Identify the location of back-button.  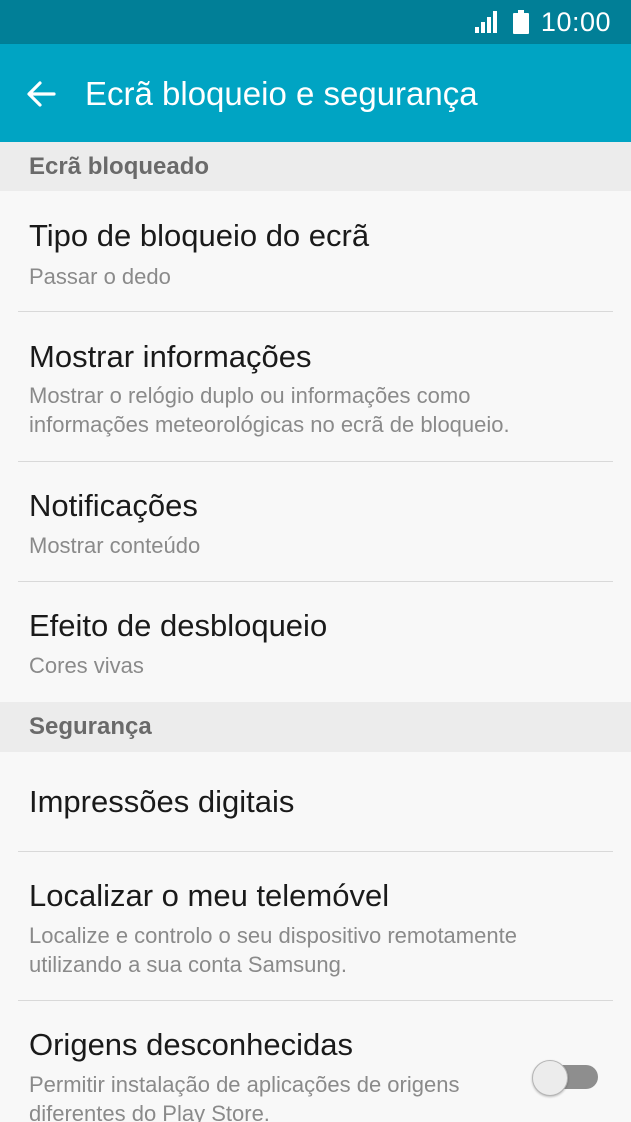
(41, 94).